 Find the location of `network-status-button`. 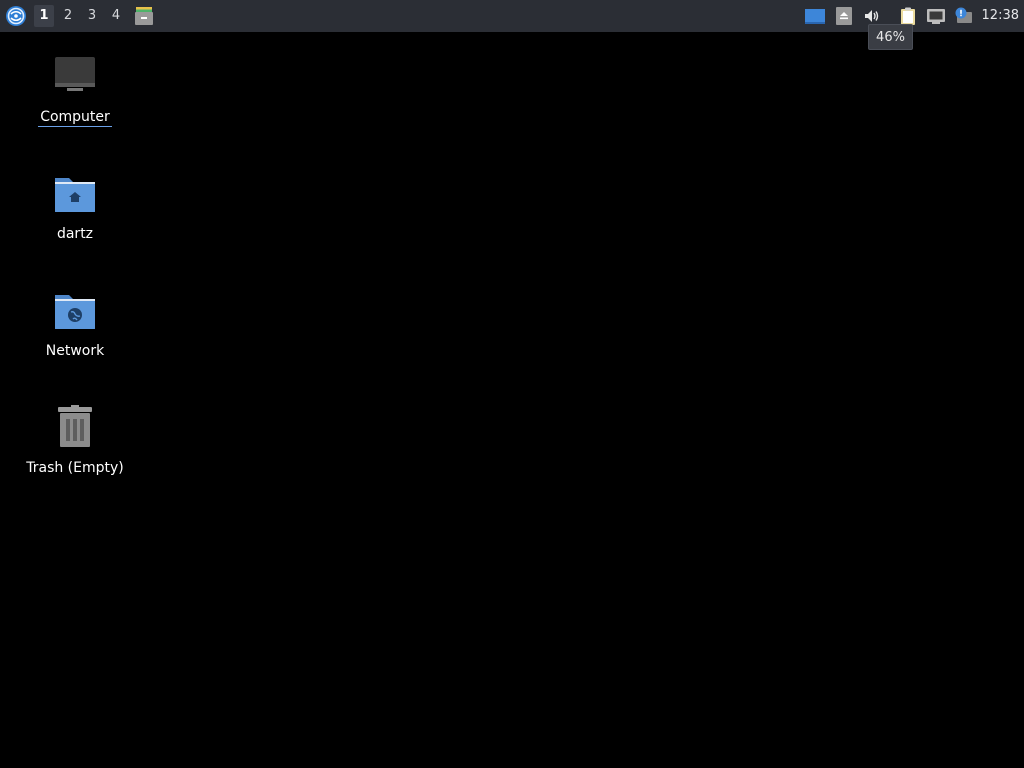

network-status-button is located at coordinates (936, 16).